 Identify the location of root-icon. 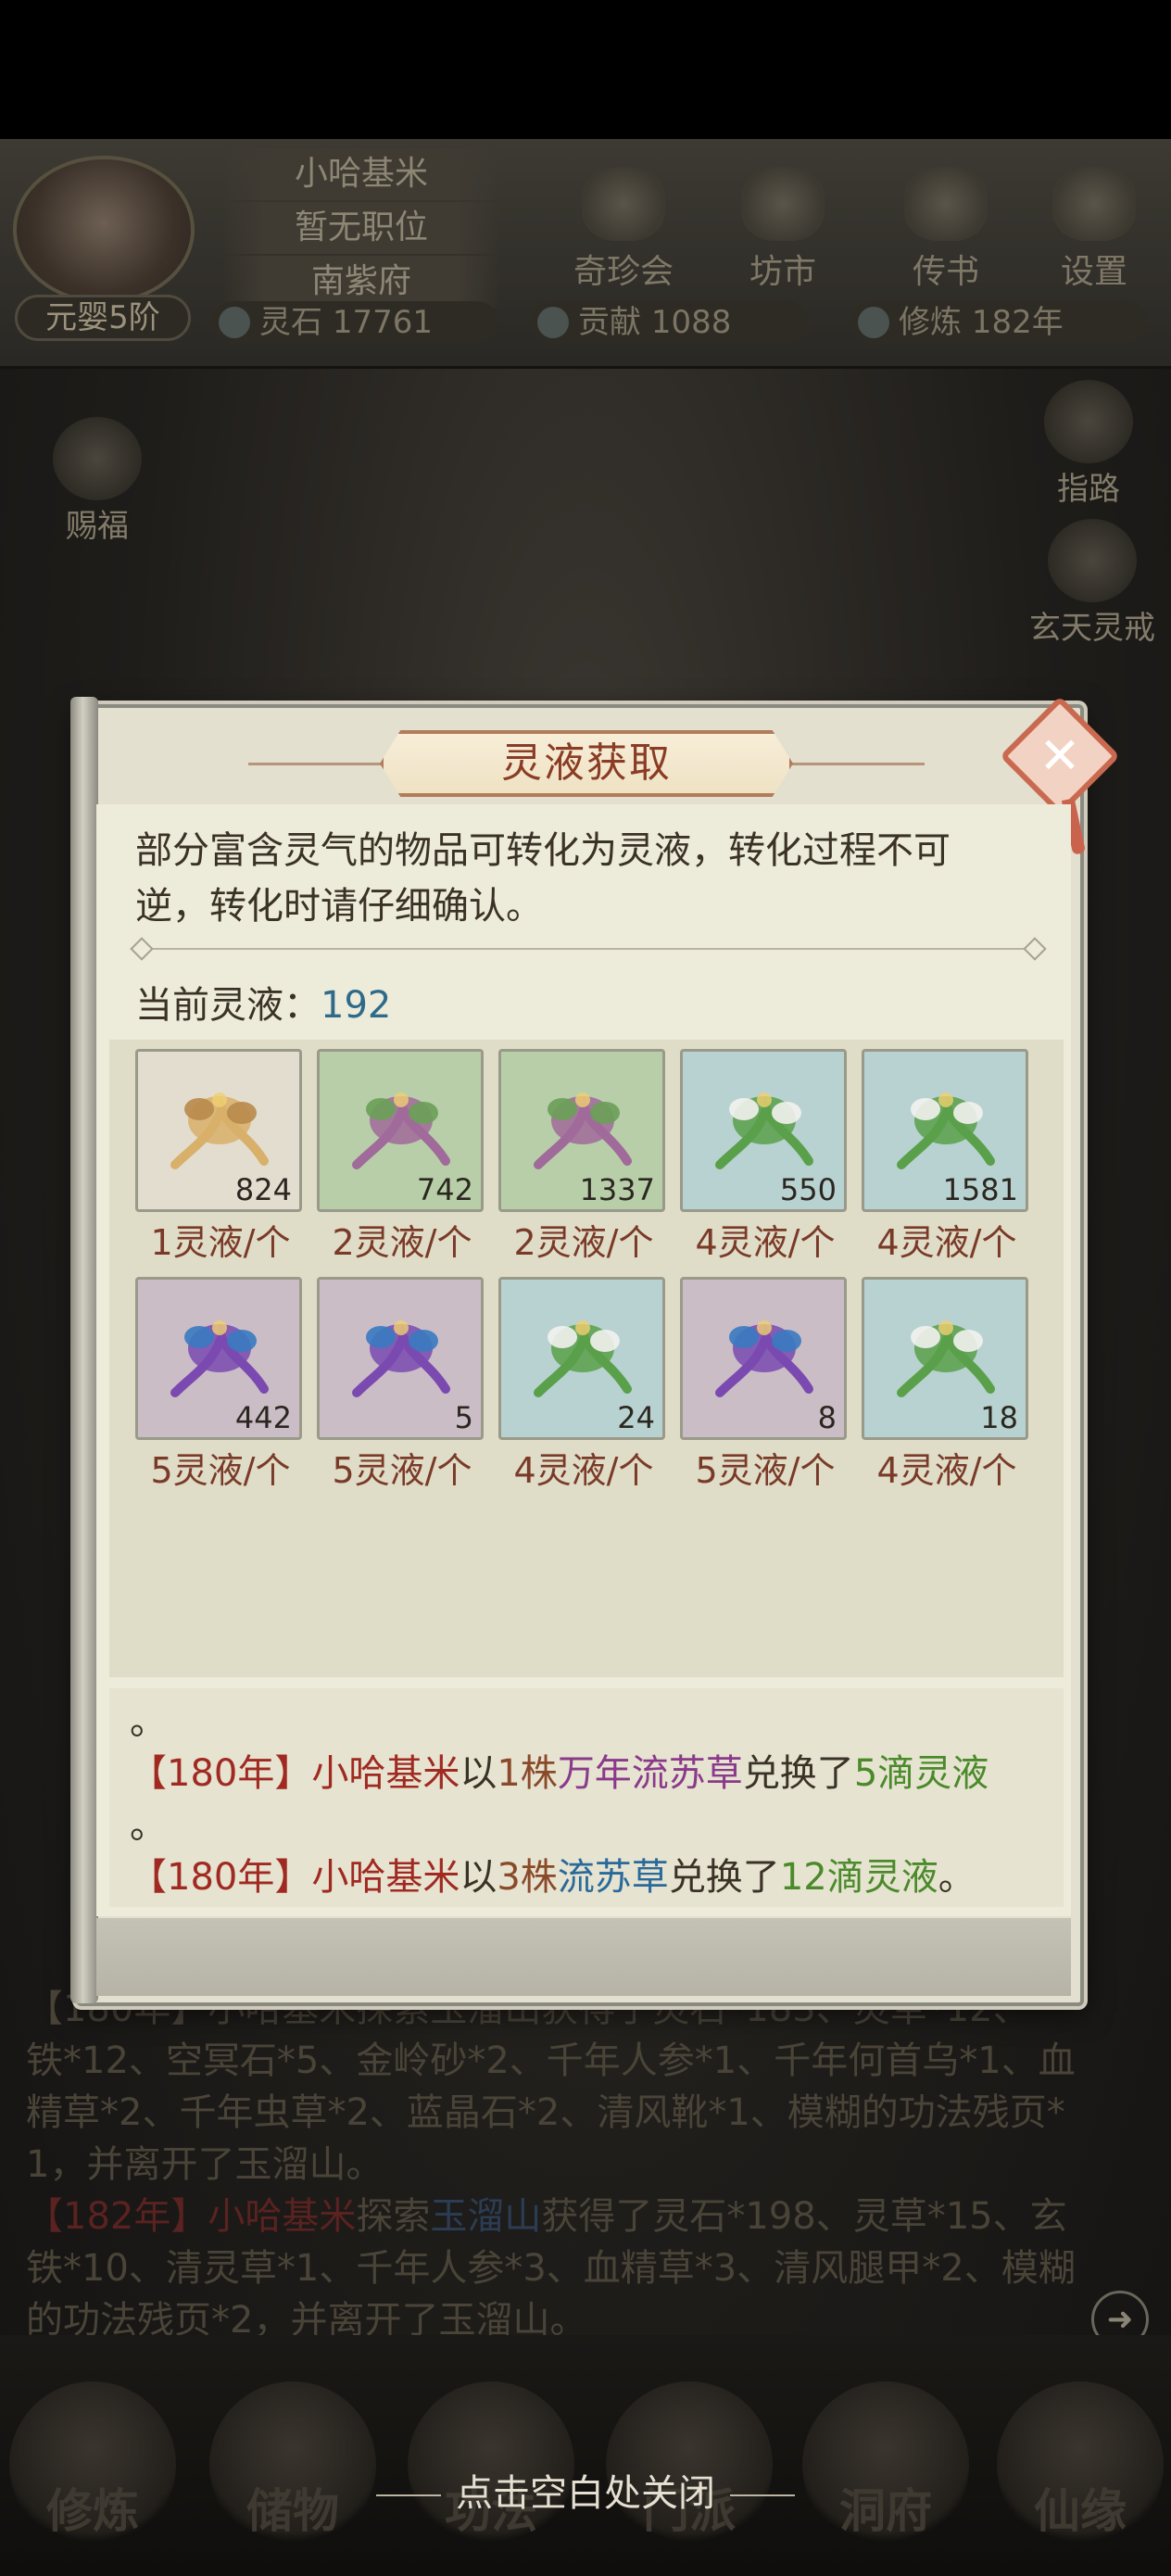
(401, 1130).